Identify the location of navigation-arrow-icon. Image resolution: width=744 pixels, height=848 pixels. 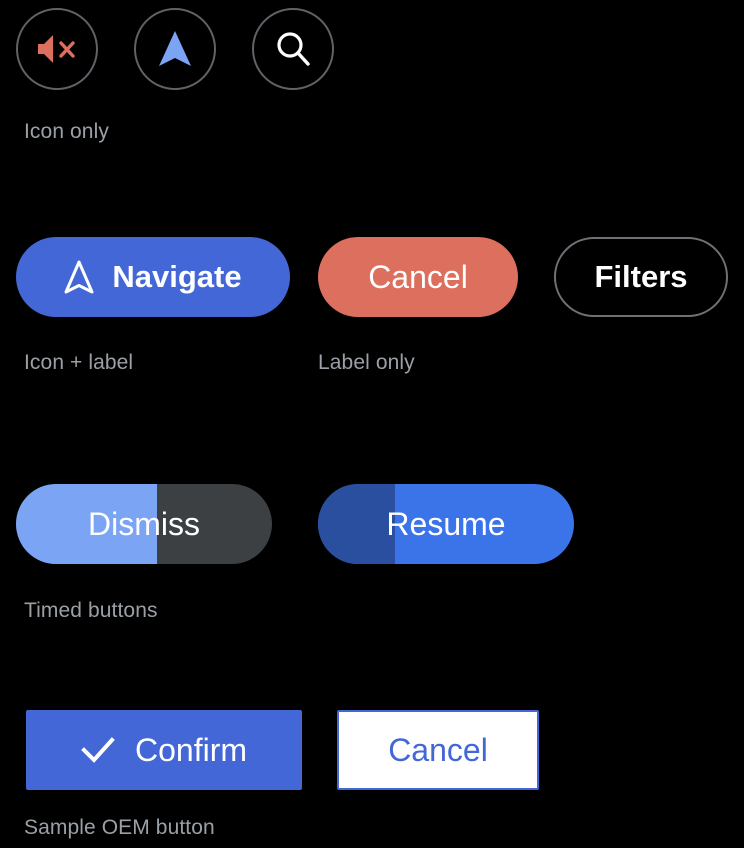
(175, 49).